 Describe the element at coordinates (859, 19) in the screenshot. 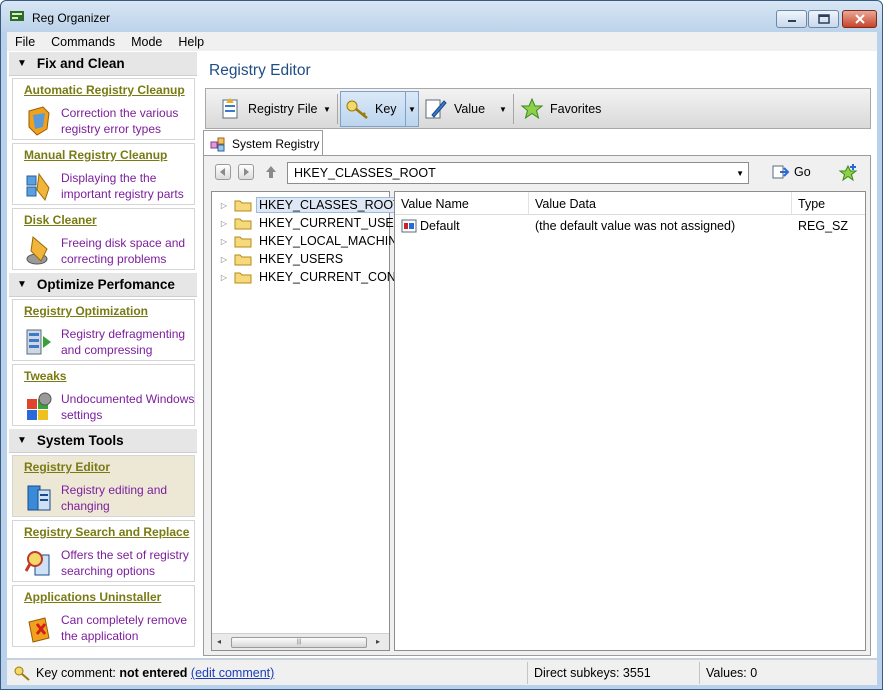

I see `close-button` at that location.